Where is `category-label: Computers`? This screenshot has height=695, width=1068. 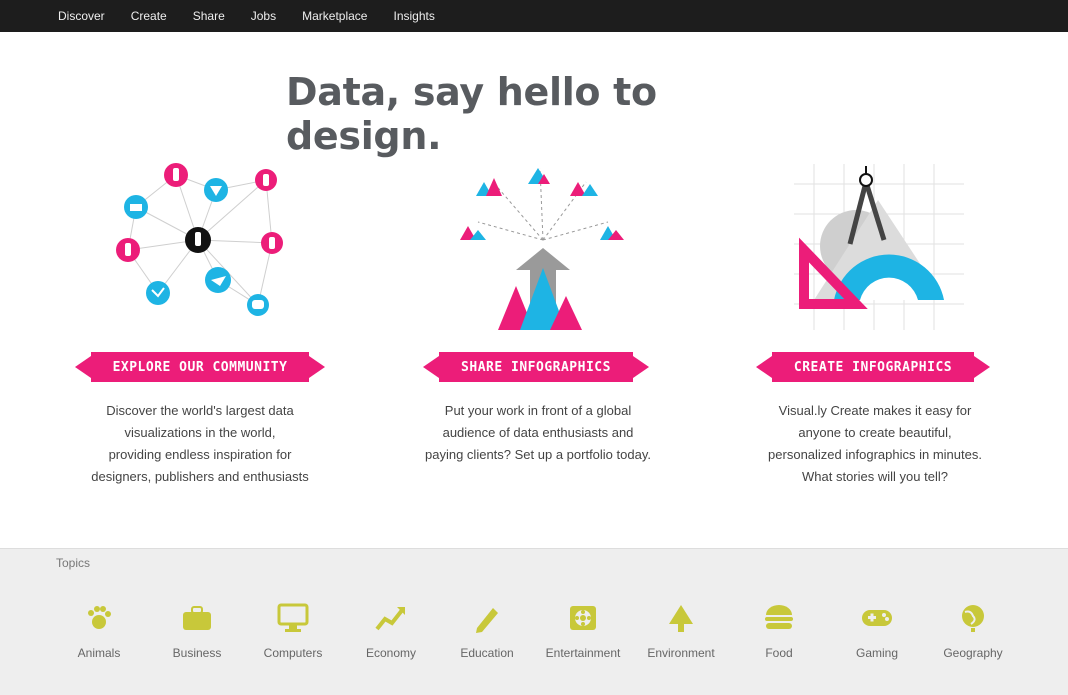 category-label: Computers is located at coordinates (293, 653).